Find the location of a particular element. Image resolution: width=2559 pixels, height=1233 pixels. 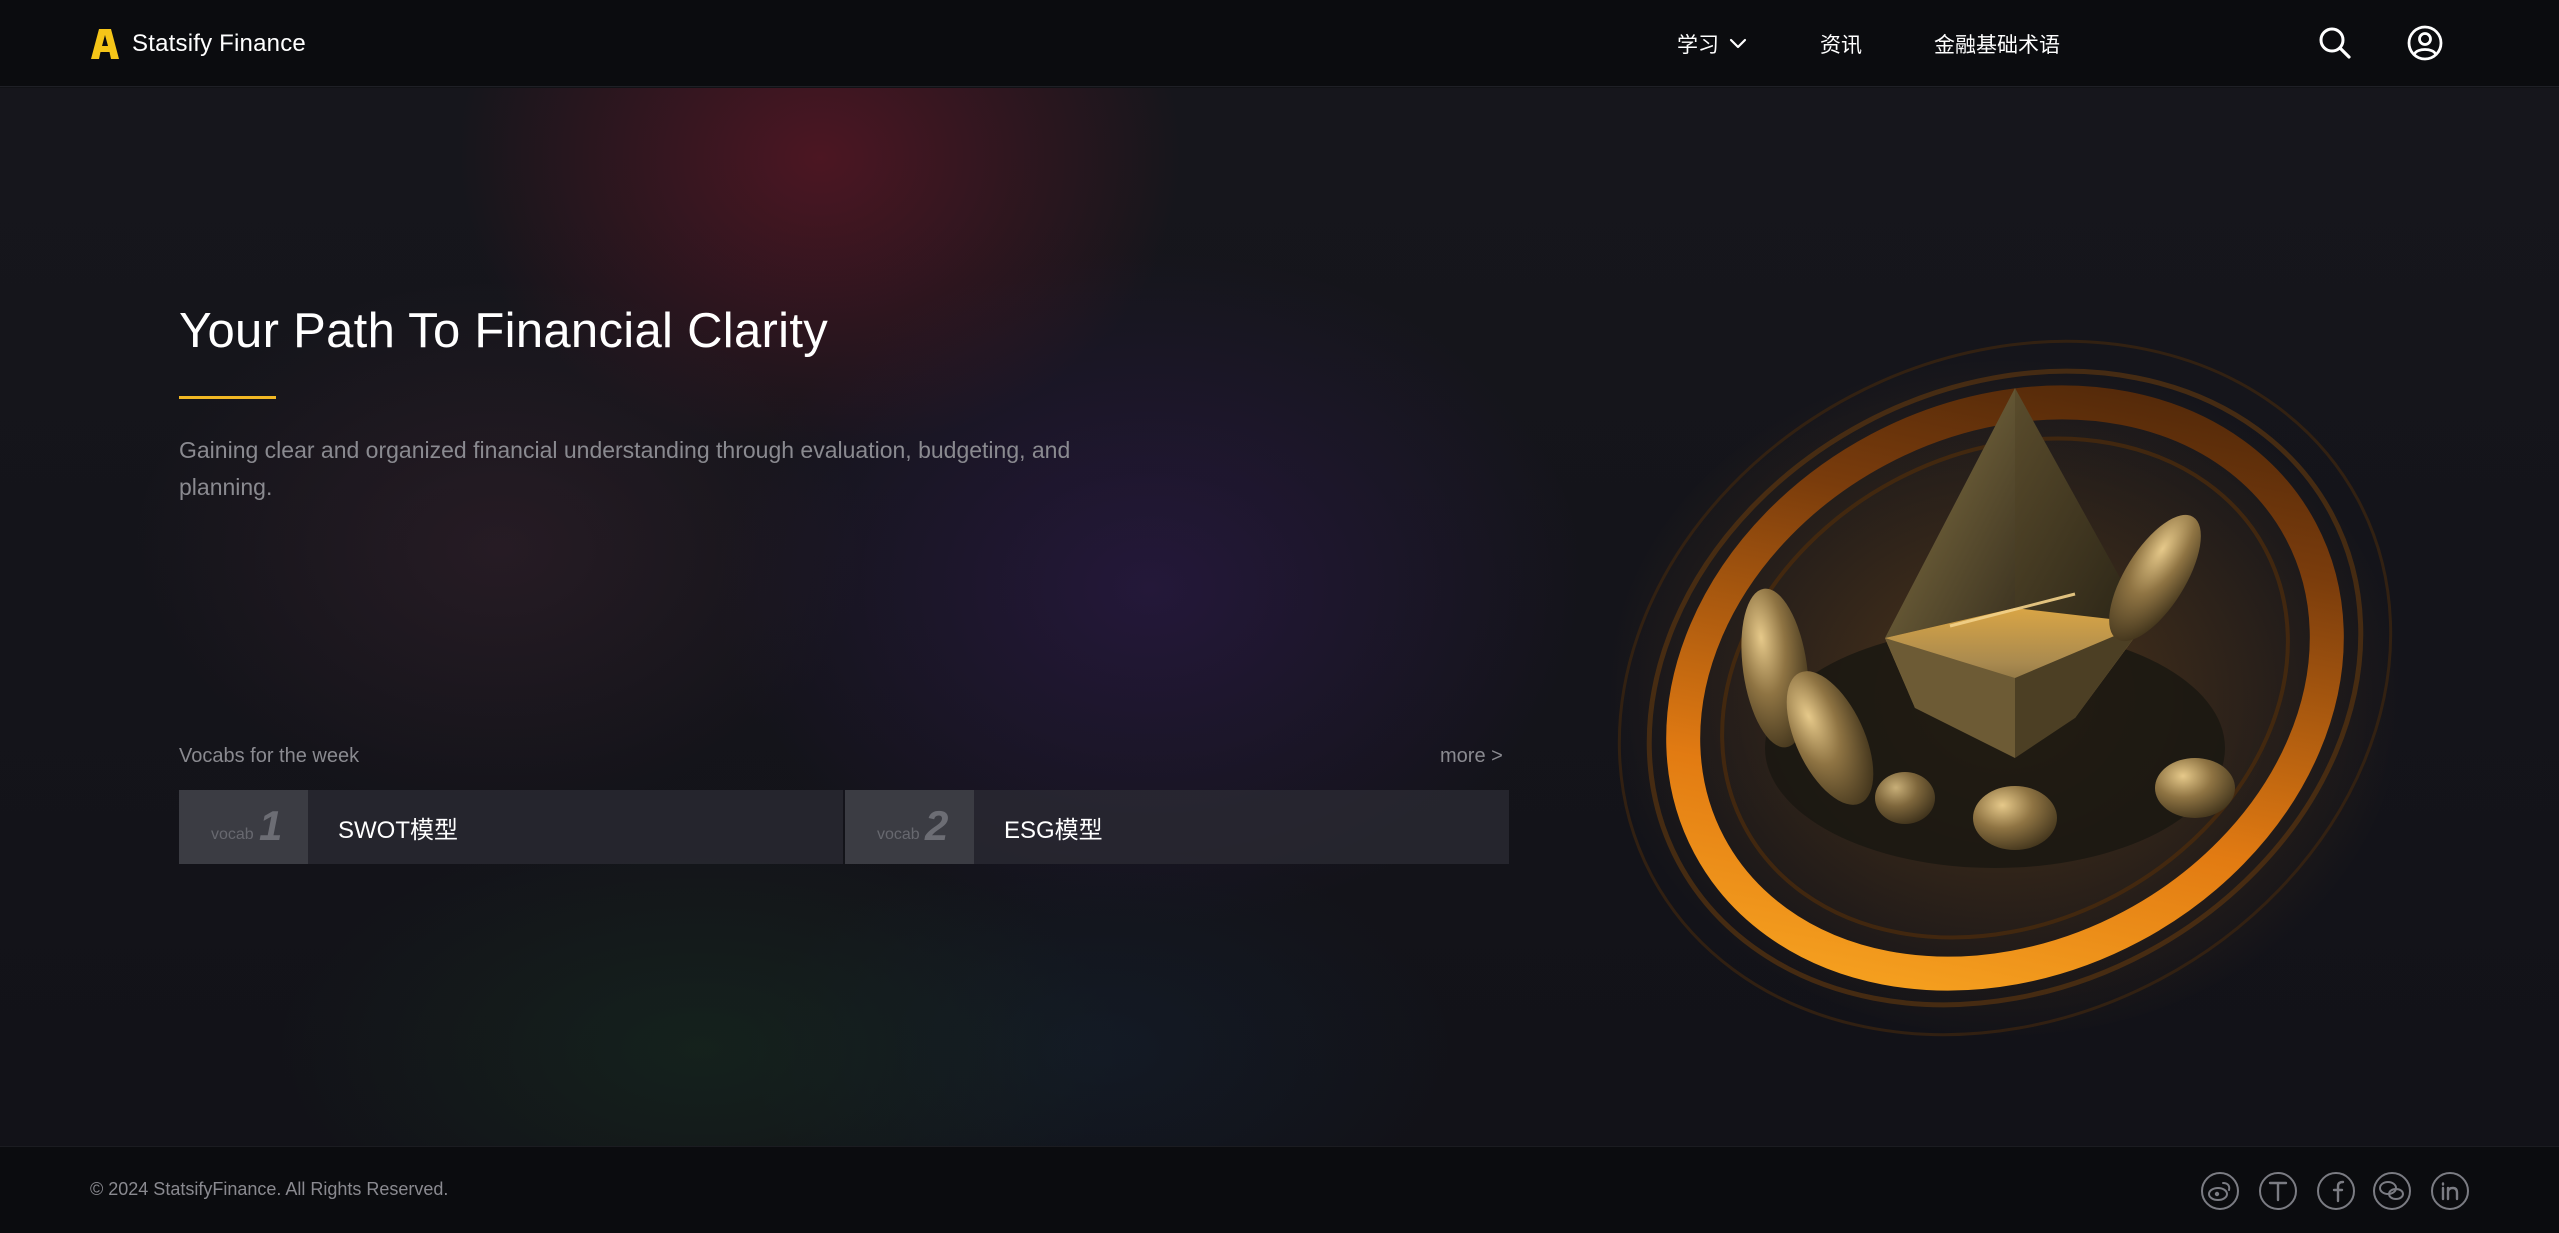

user-account-icon is located at coordinates (2425, 43).